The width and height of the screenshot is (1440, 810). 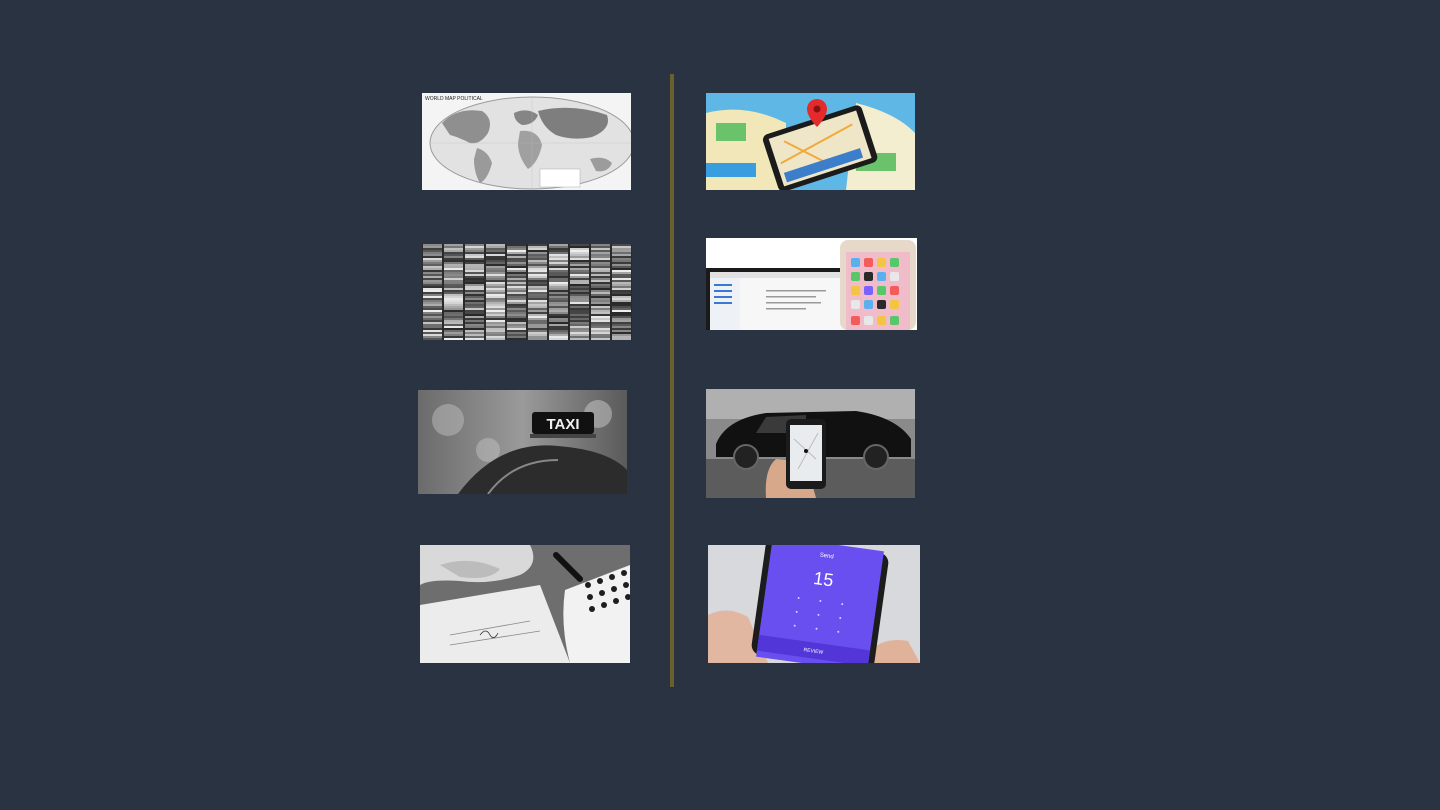 What do you see at coordinates (526, 141) in the screenshot?
I see `world-map-image: WORLD MAP POLITICAL` at bounding box center [526, 141].